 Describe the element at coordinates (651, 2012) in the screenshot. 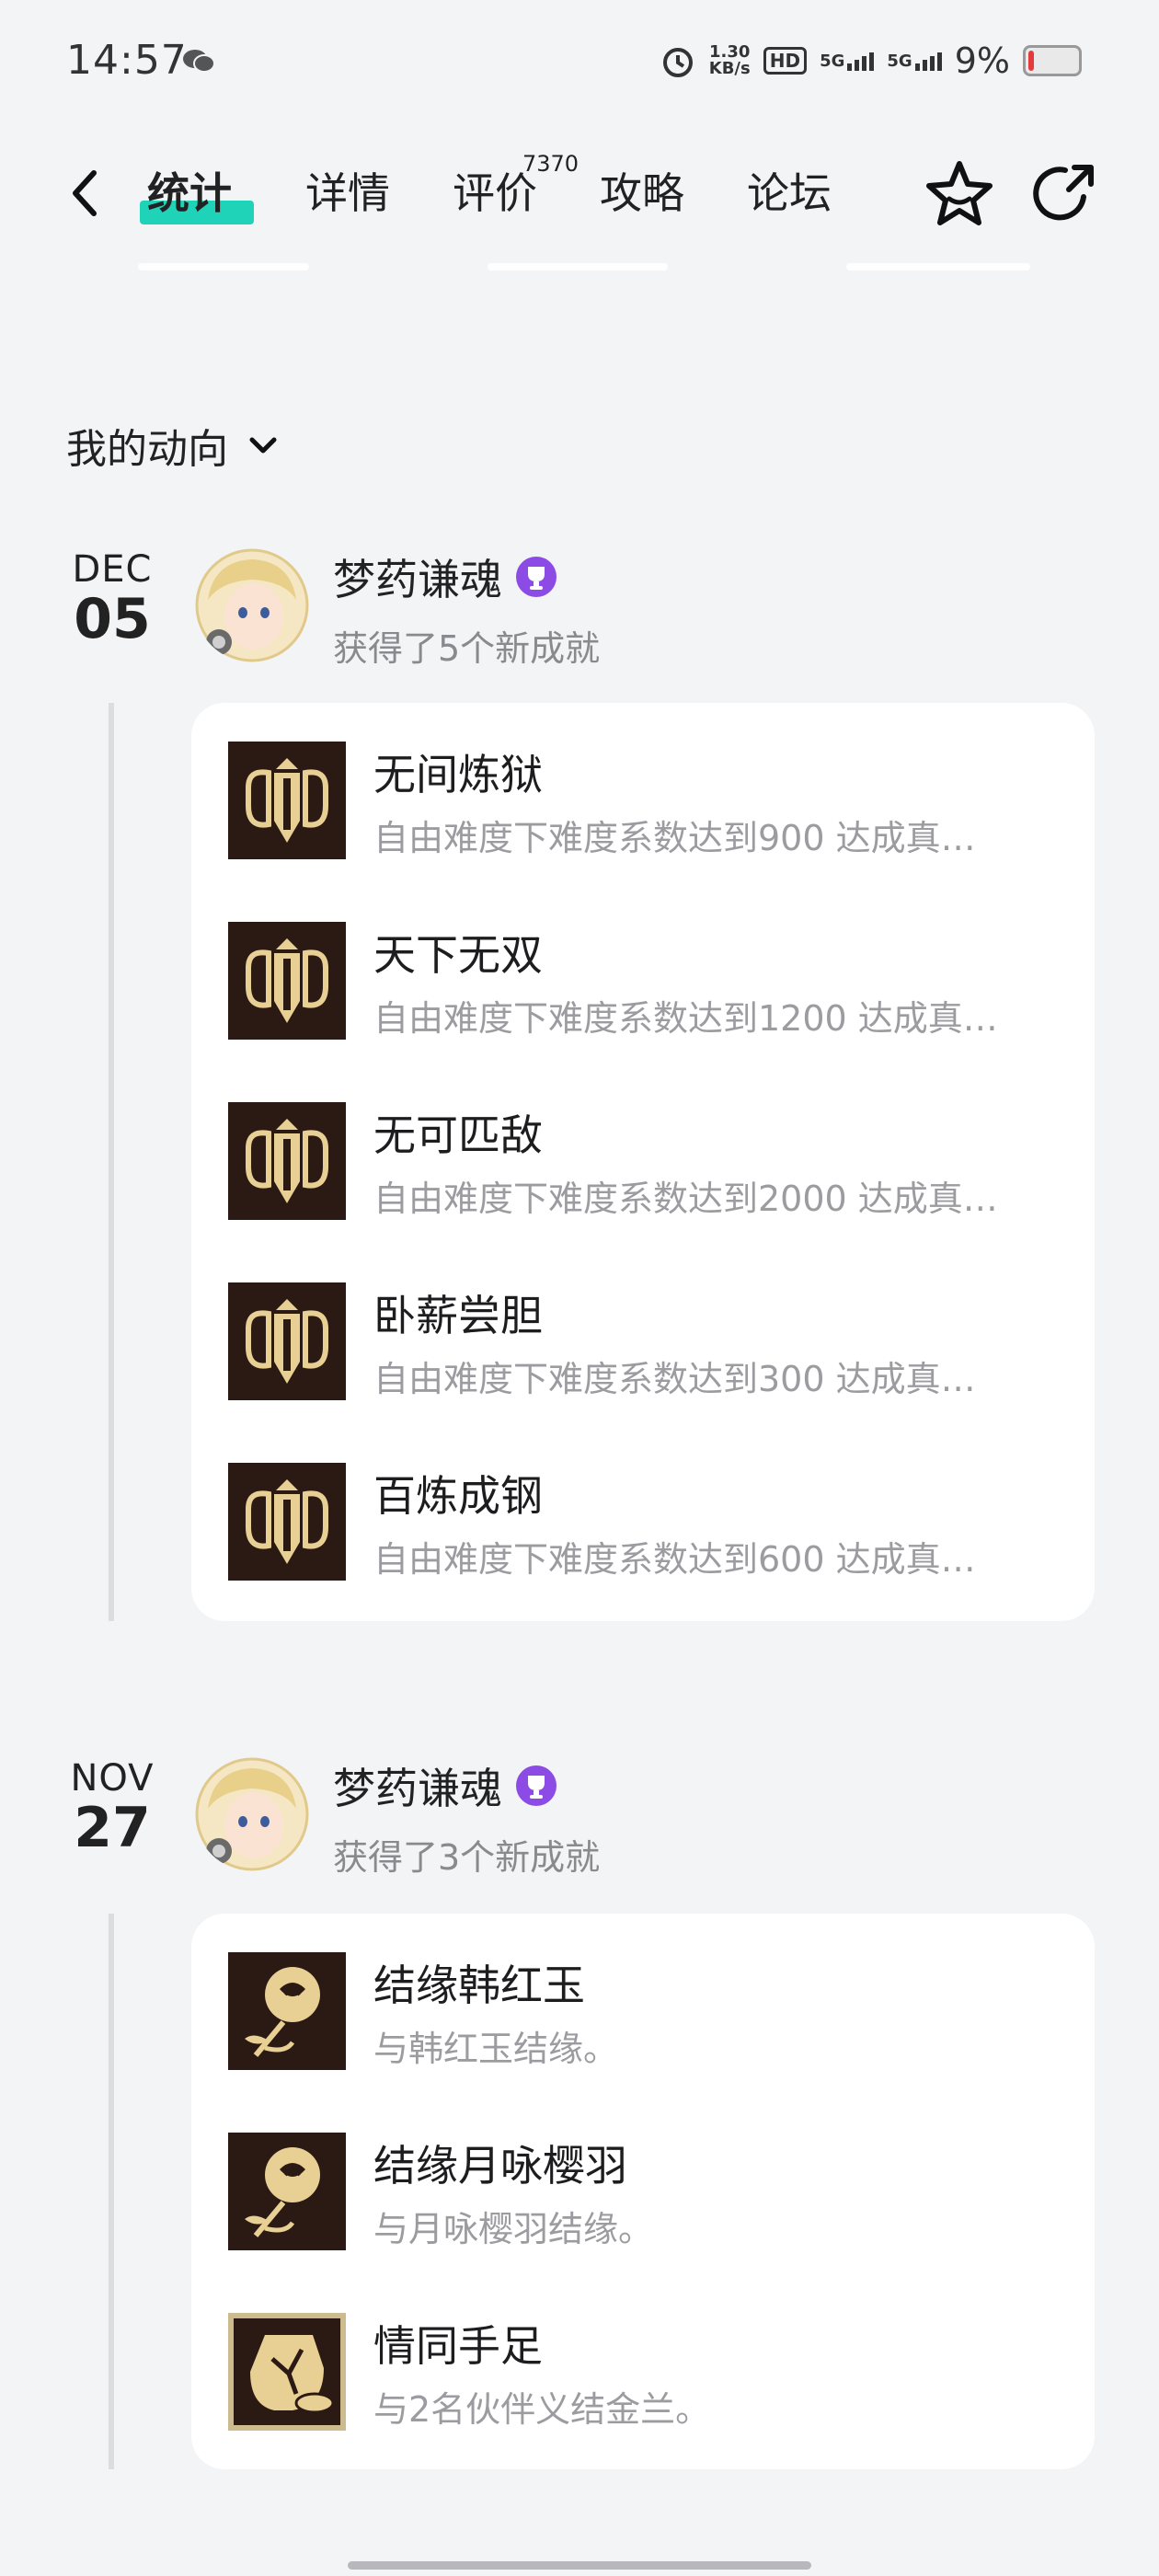

I see `achievement-item: 结缘韩红玉 与韩红玉结缘。` at that location.